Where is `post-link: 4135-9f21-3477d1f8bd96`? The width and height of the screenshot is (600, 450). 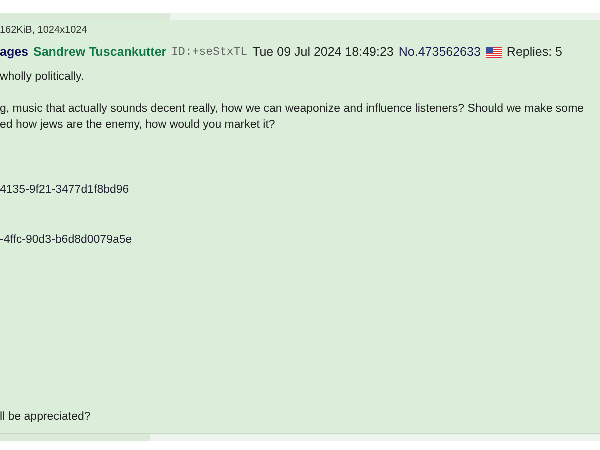
post-link: 4135-9f21-3477d1f8bd96 is located at coordinates (300, 190).